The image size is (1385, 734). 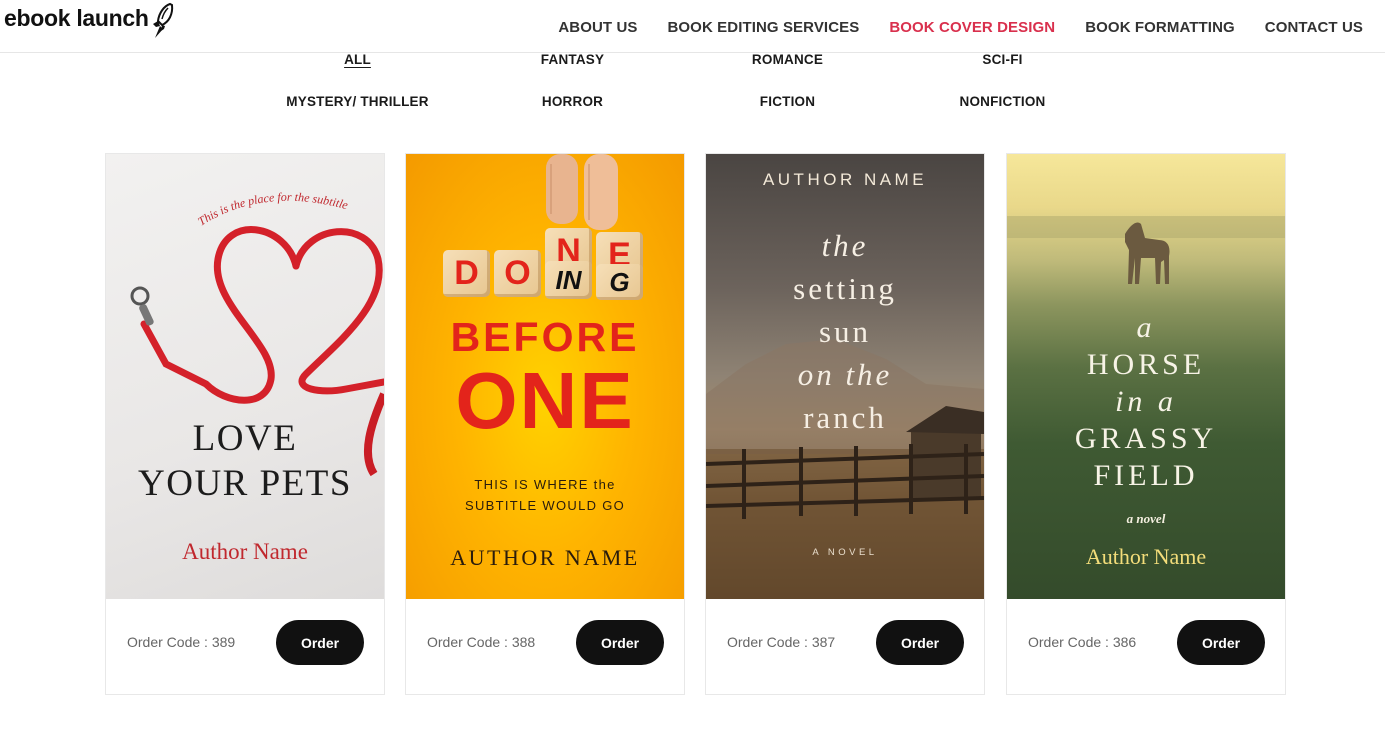 What do you see at coordinates (1146, 327) in the screenshot?
I see `cover-title-line: a` at bounding box center [1146, 327].